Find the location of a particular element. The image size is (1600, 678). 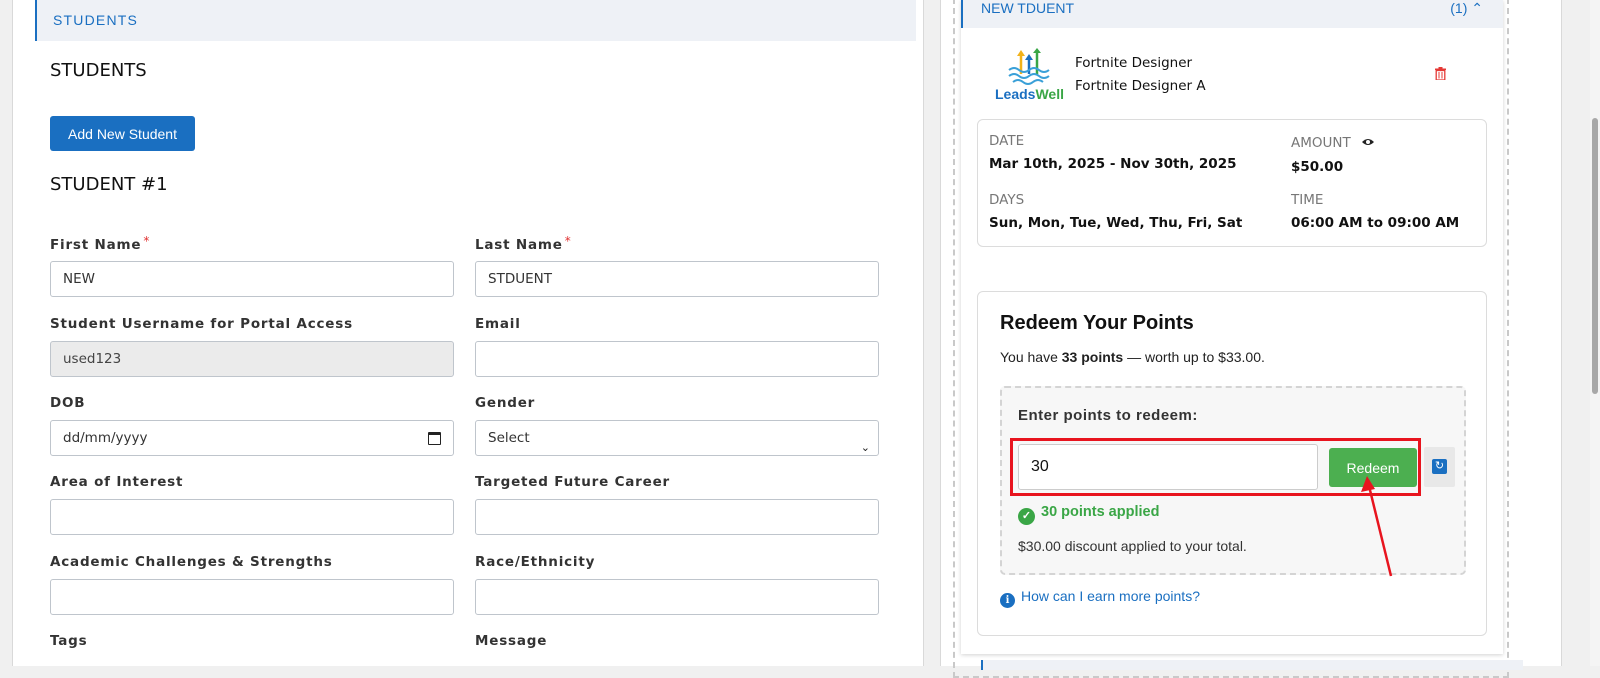

race-label: Race/Ethnicity is located at coordinates (535, 562).